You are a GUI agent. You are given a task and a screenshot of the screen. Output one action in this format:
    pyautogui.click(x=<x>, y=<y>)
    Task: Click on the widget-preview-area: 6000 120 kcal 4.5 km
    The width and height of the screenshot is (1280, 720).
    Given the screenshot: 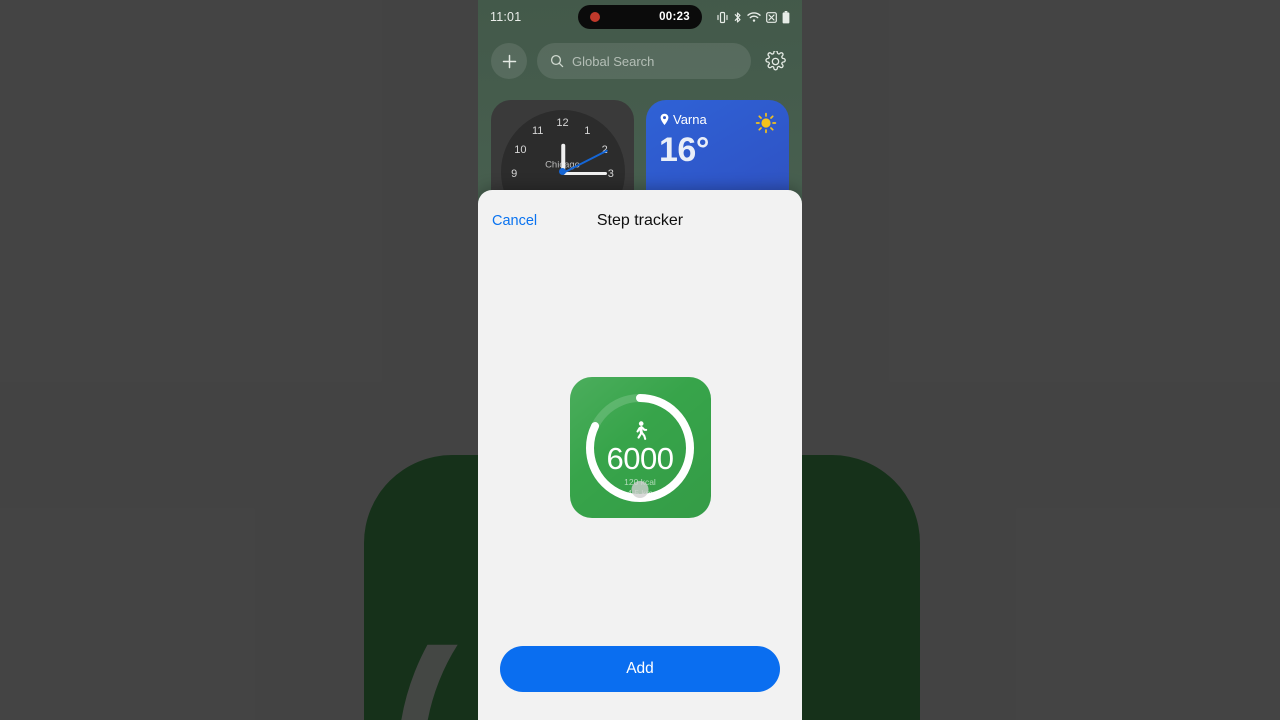 What is the action you would take?
    pyautogui.click(x=640, y=447)
    